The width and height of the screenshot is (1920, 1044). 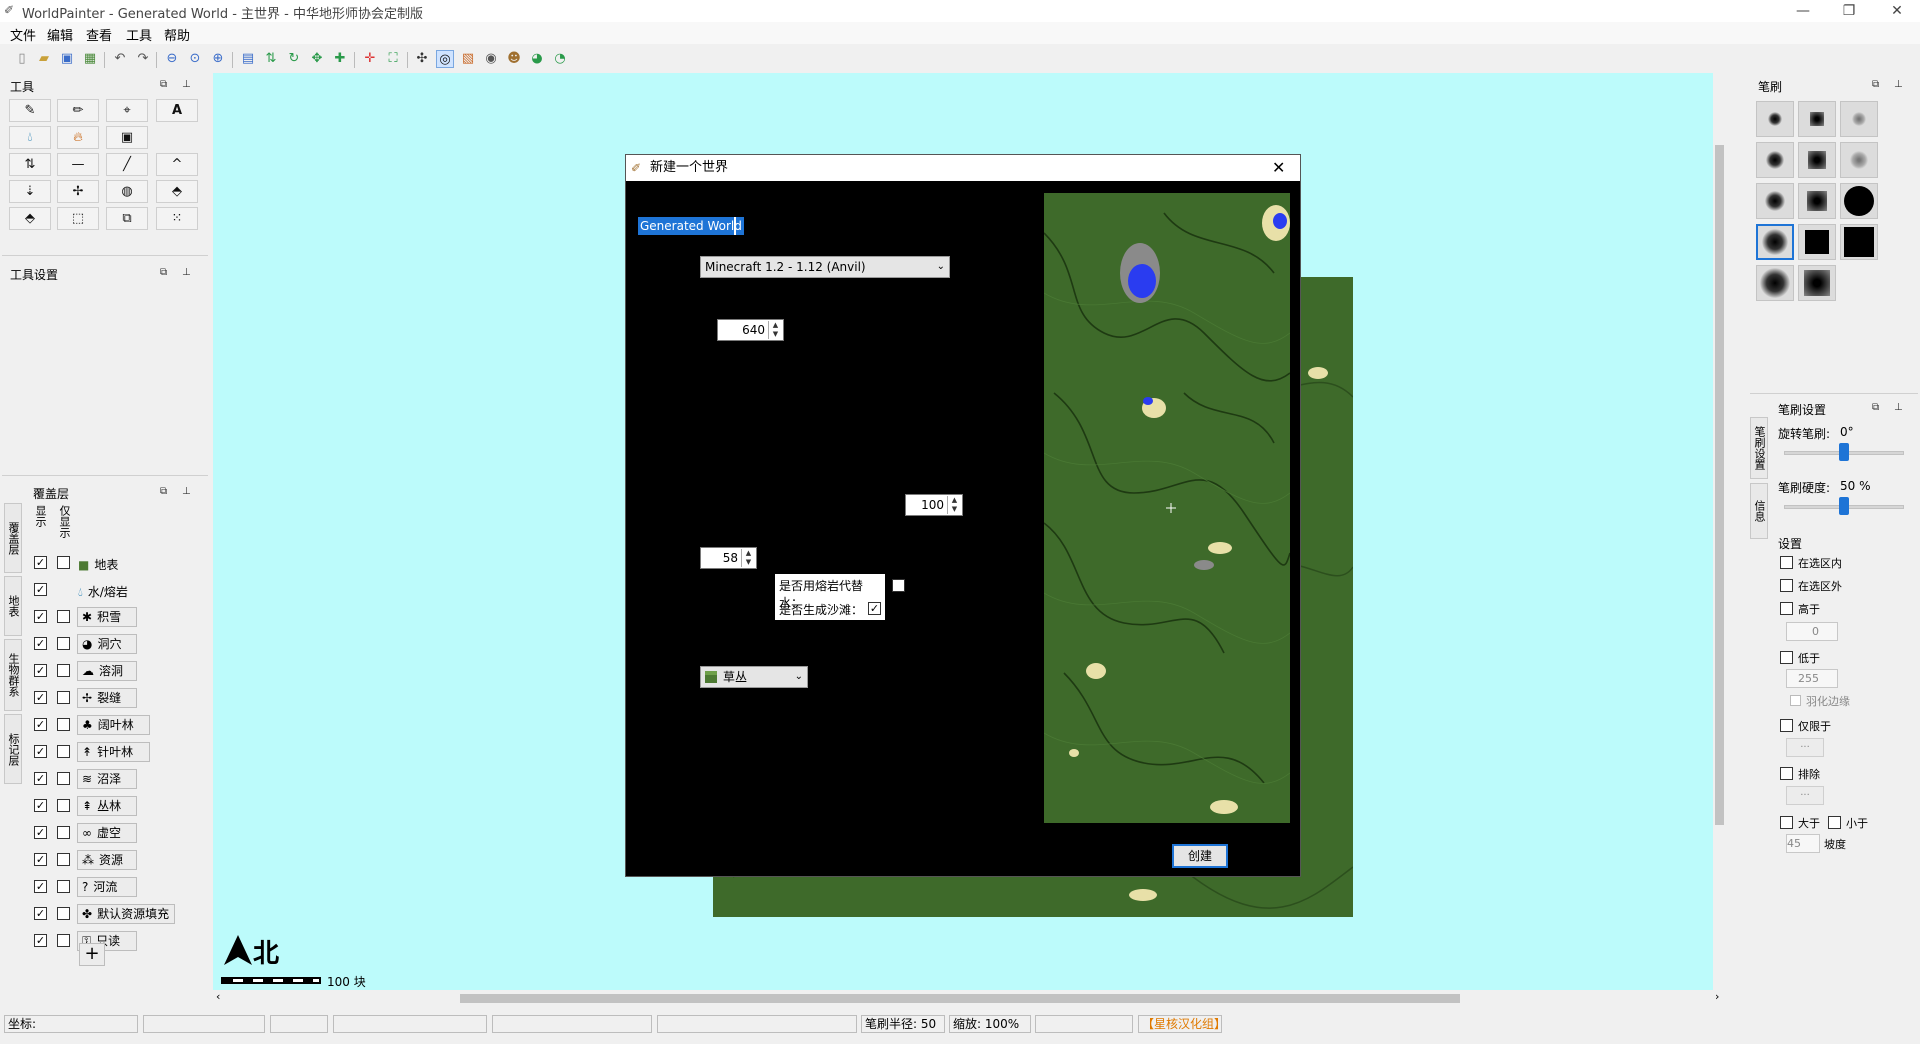 What do you see at coordinates (775, 330) in the screenshot?
I see `size-spinner: ▲ ▼` at bounding box center [775, 330].